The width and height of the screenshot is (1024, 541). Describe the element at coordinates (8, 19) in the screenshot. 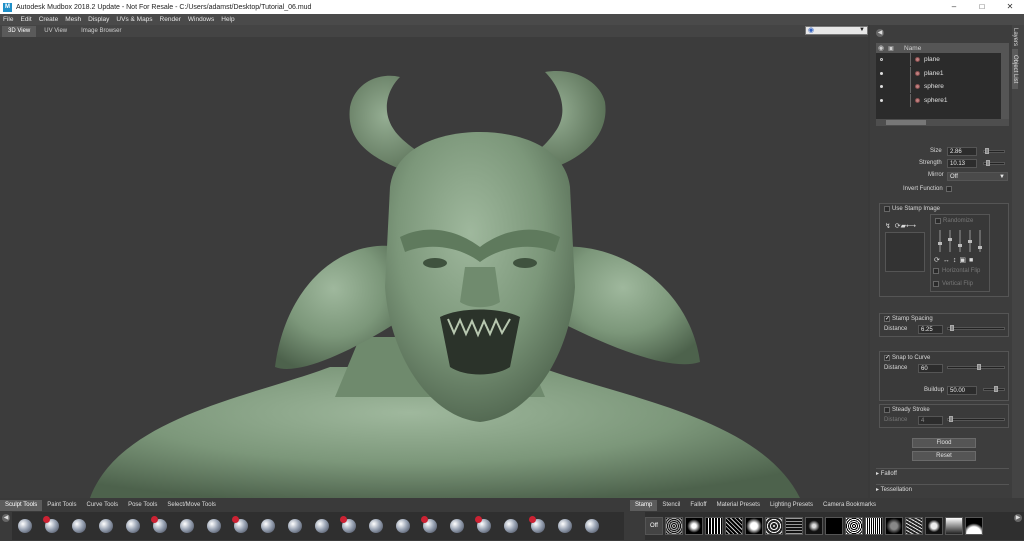

I see `menu-file: File` at that location.